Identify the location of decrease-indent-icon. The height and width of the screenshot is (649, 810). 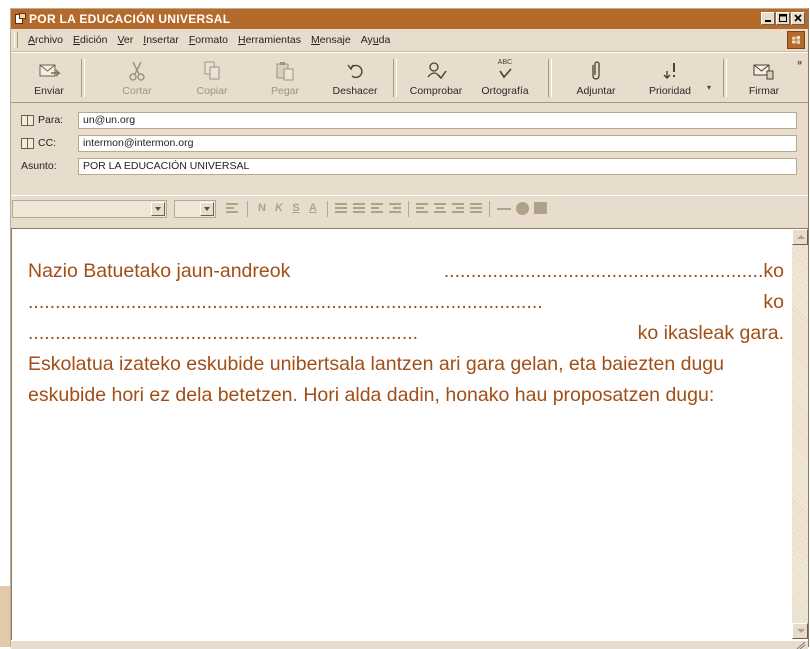
(377, 209).